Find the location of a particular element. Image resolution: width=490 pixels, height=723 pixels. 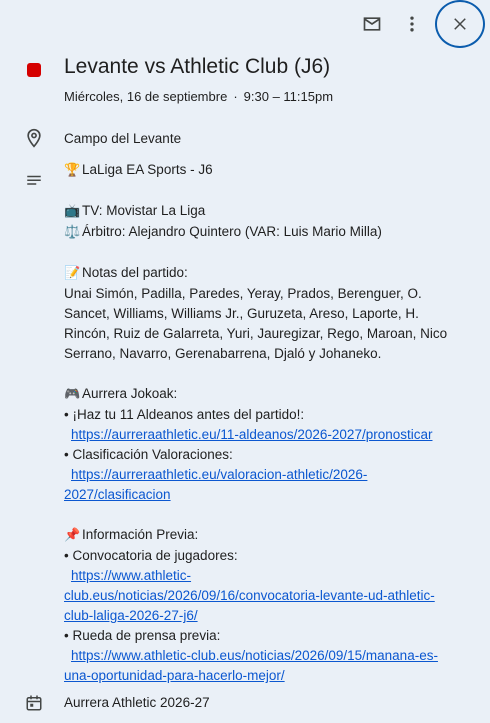

close-icon is located at coordinates (460, 24).